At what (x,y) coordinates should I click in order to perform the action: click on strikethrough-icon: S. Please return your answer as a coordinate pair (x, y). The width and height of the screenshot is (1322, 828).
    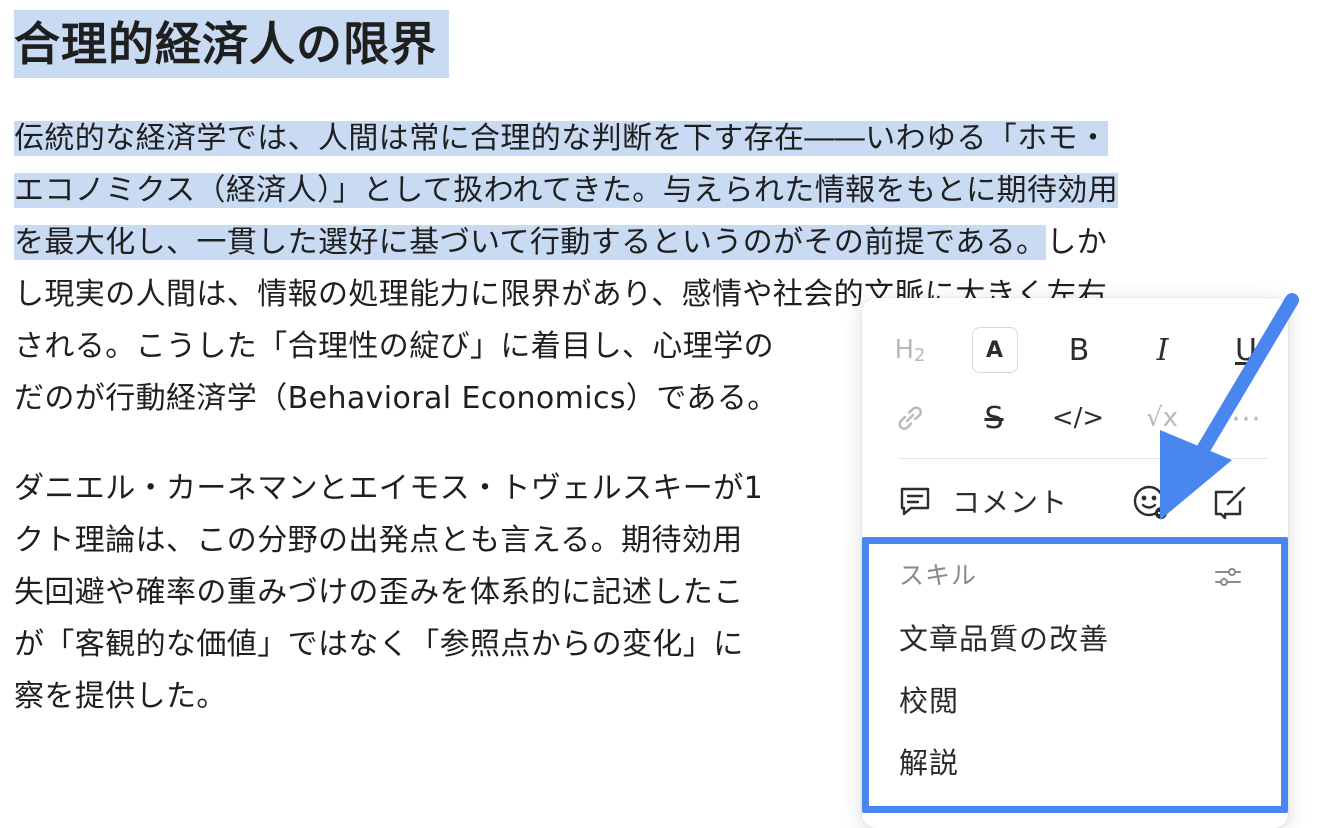
    Looking at the image, I should click on (994, 418).